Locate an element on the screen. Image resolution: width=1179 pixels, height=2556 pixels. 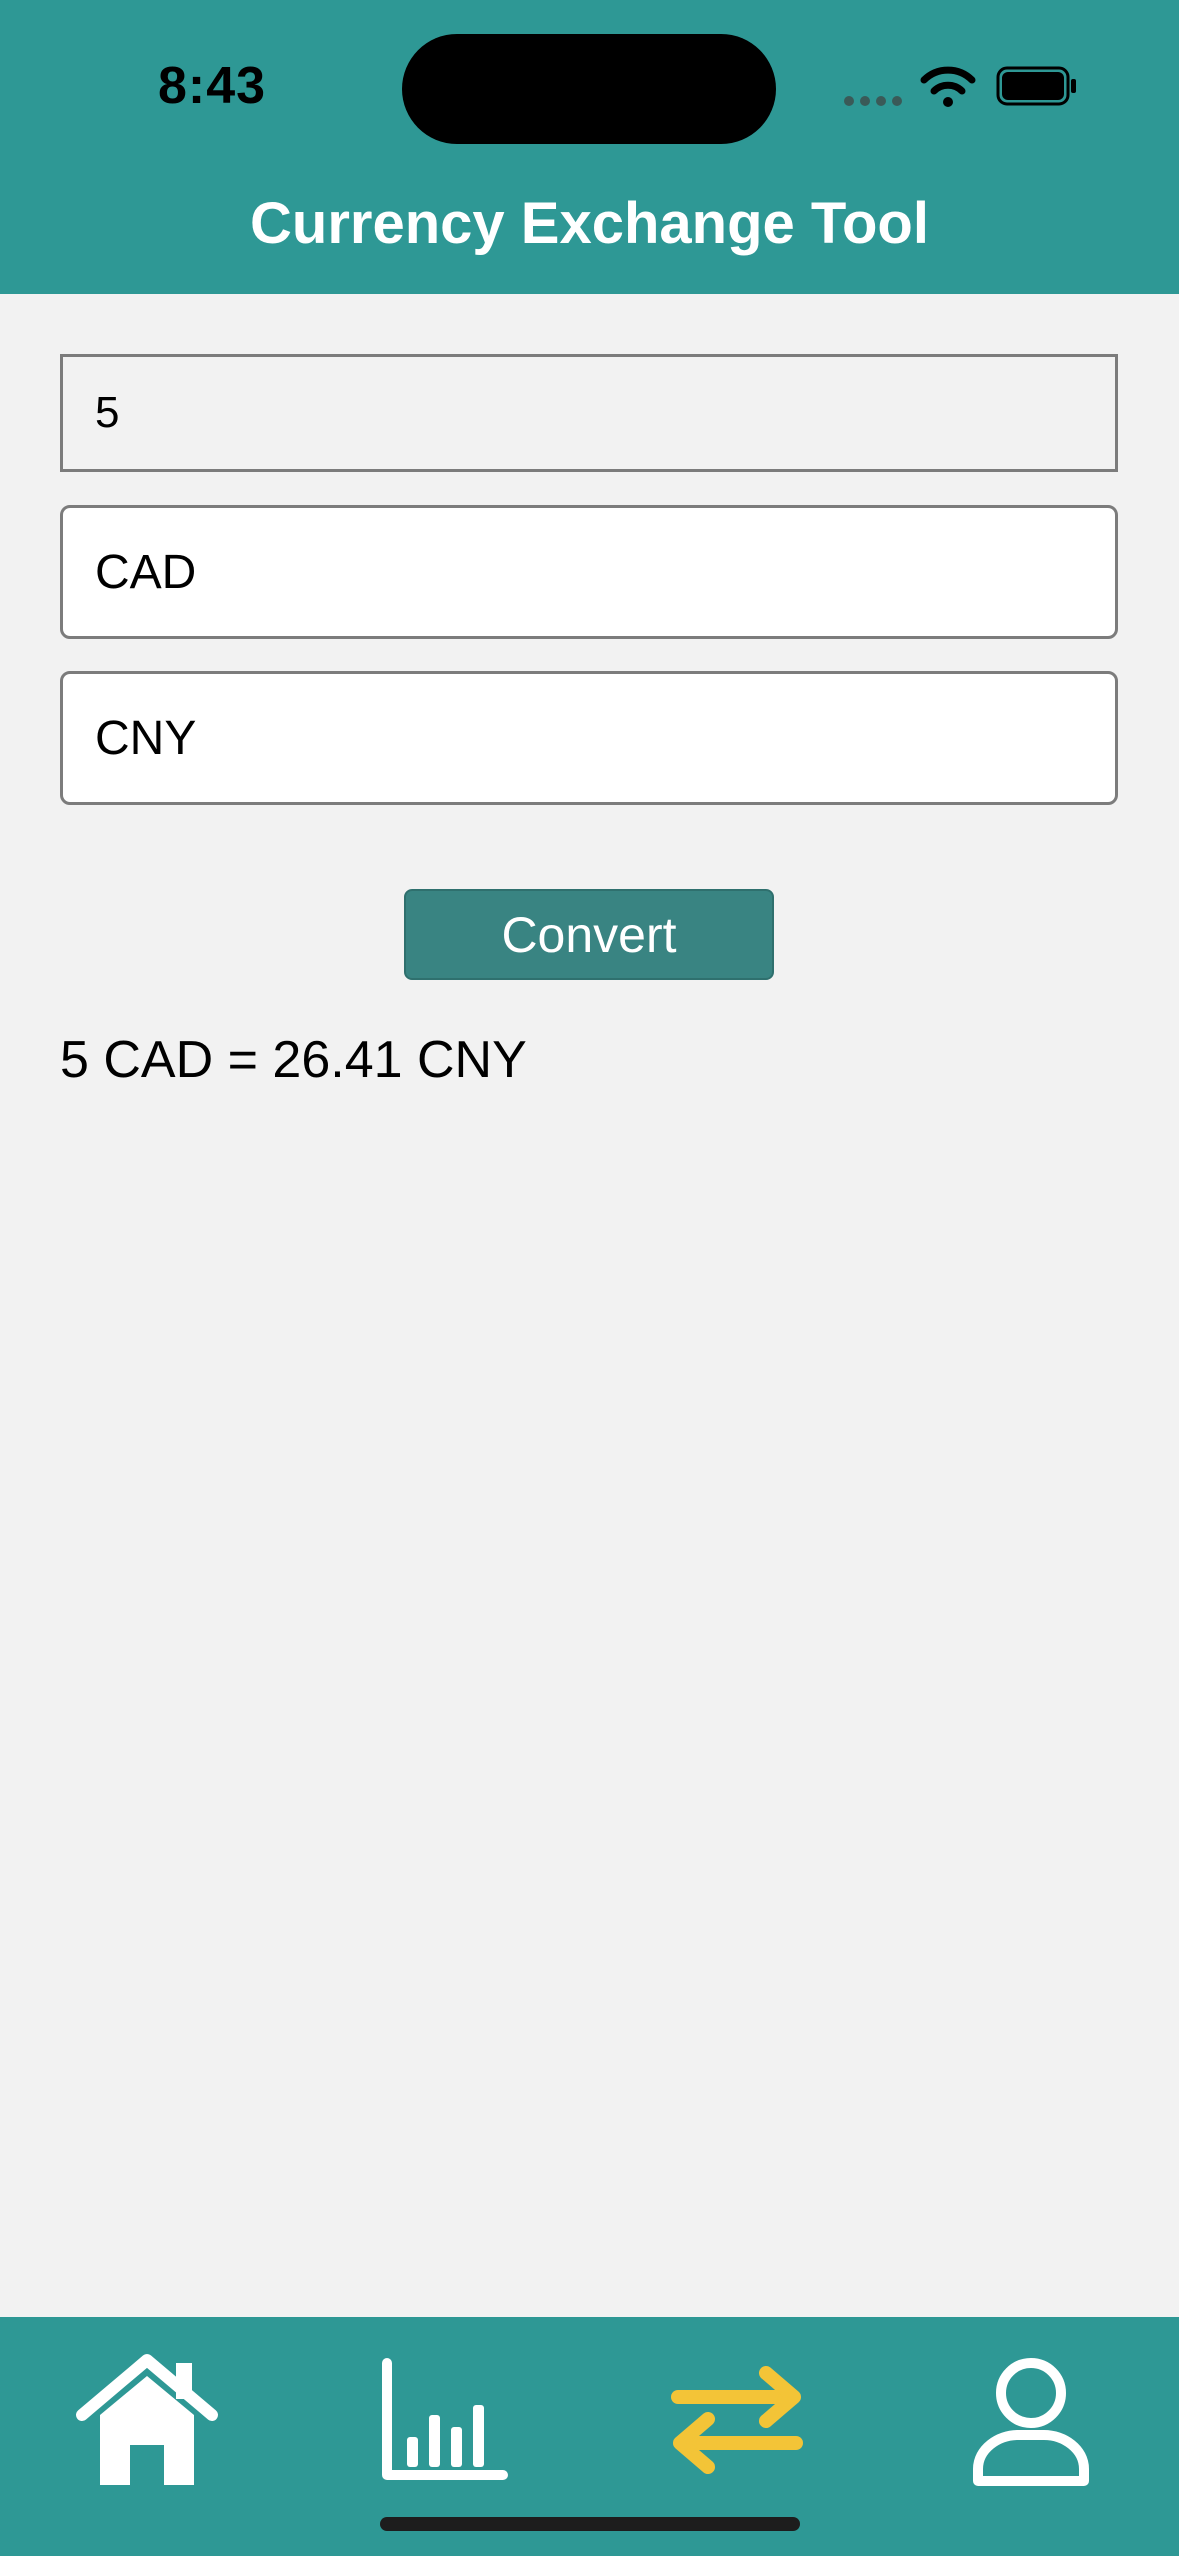
battery-icon is located at coordinates (1036, 86).